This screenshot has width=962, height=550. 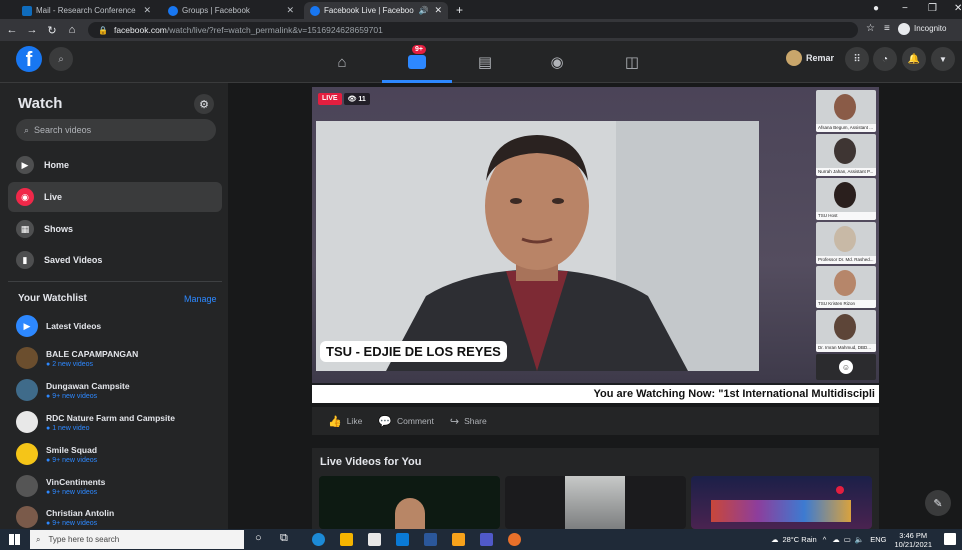 What do you see at coordinates (119, 358) in the screenshot?
I see `watchlist-item: BALE CAPAMPANGAN ● 2 new videos` at bounding box center [119, 358].